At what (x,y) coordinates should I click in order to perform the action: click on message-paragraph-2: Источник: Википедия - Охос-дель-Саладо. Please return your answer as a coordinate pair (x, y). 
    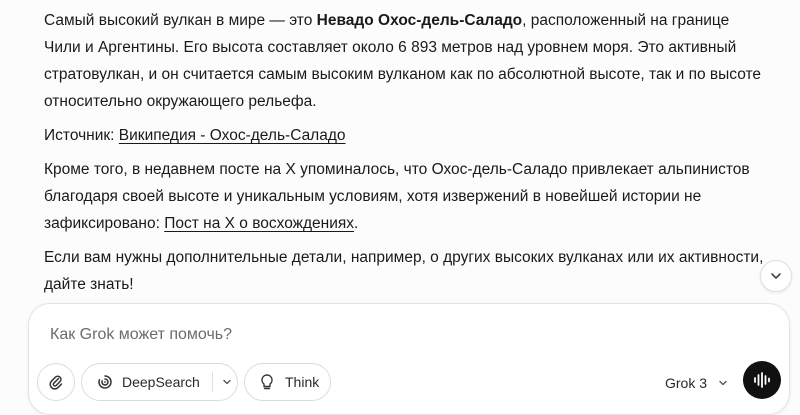
    Looking at the image, I should click on (404, 135).